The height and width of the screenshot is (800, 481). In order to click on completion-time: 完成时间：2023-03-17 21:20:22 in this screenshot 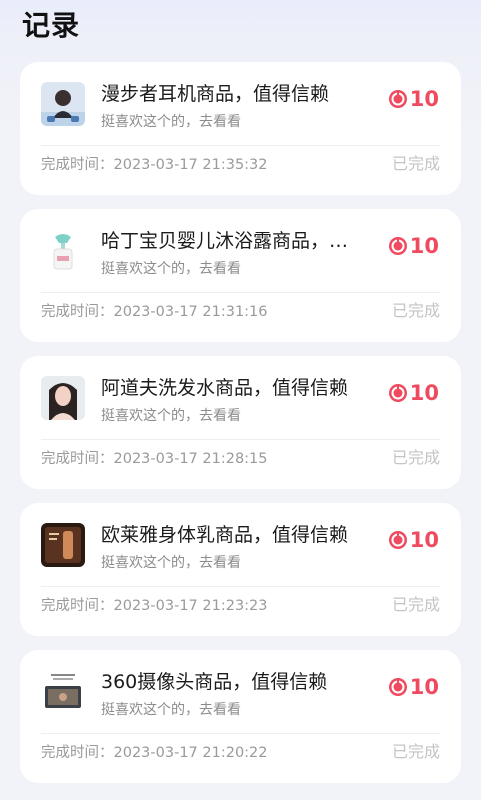, I will do `click(154, 753)`.